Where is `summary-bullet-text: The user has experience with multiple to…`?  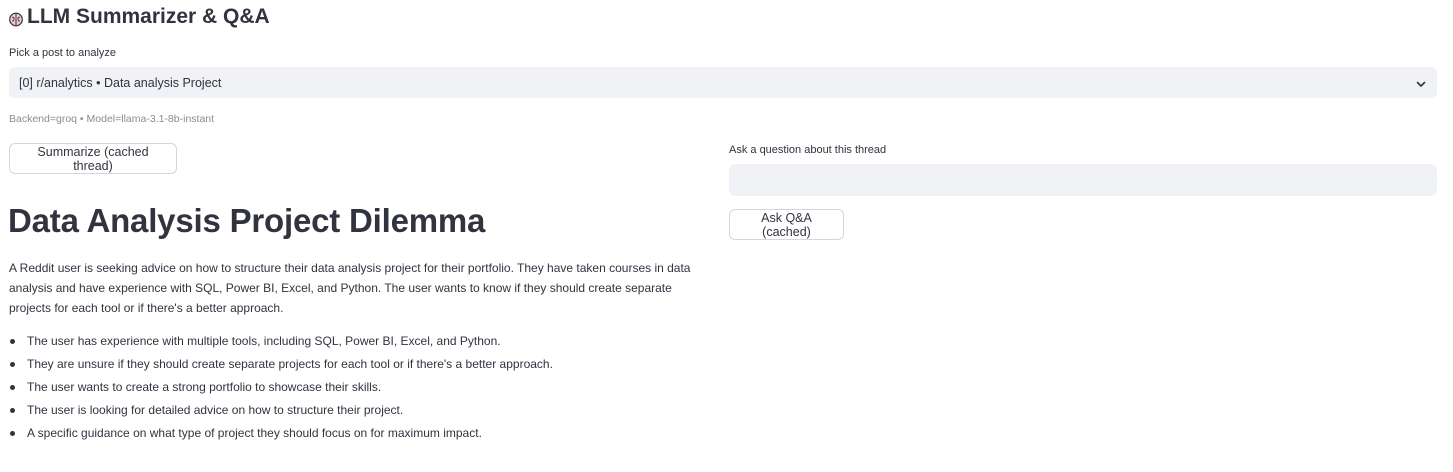 summary-bullet-text: The user has experience with multiple to… is located at coordinates (264, 341).